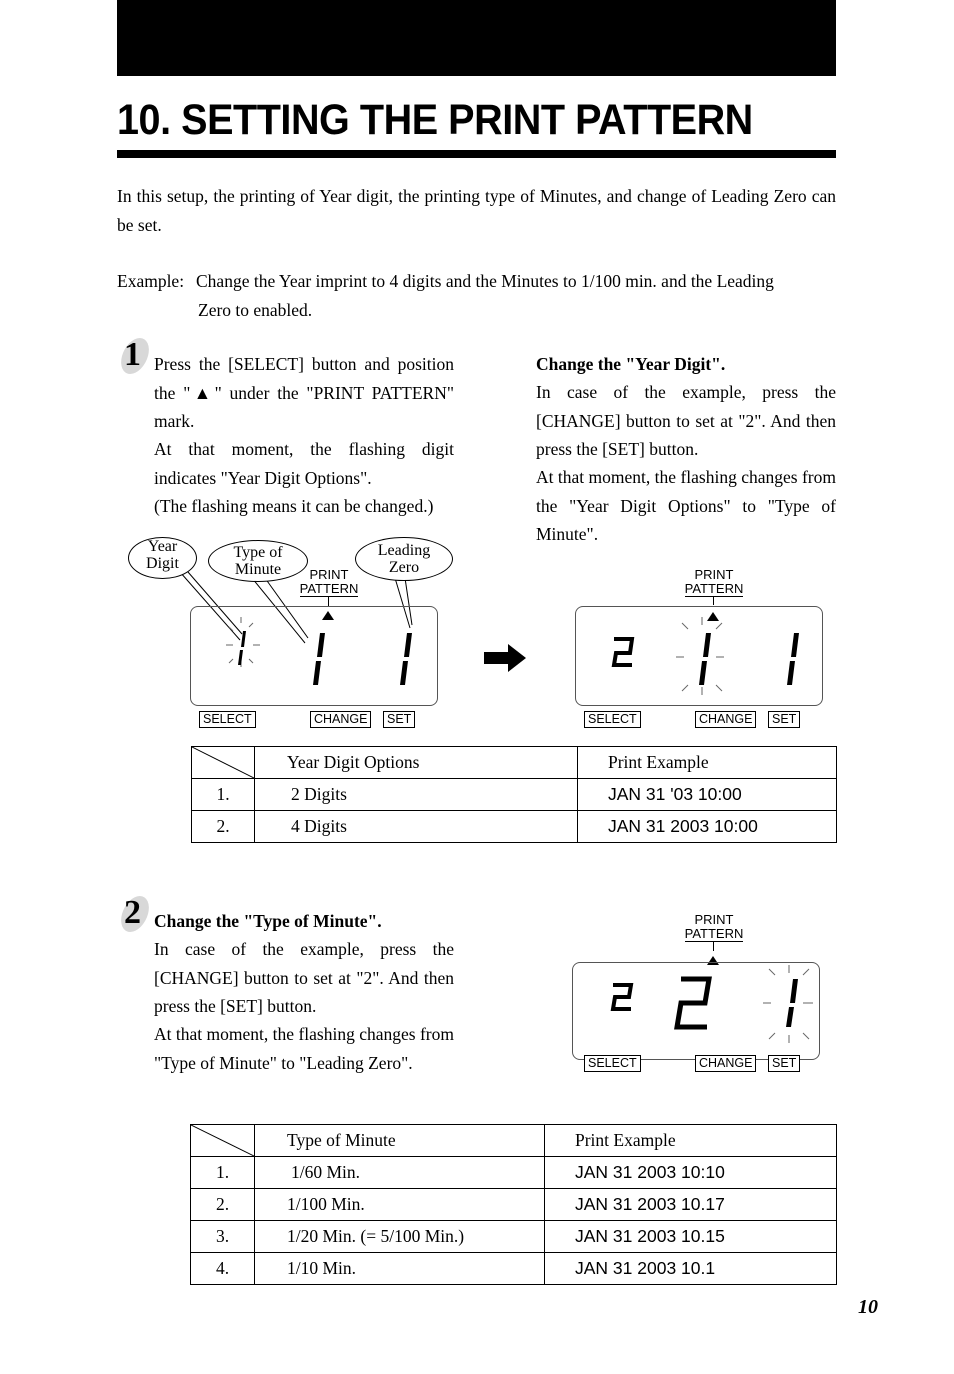 The width and height of the screenshot is (954, 1374). What do you see at coordinates (690, 1172) in the screenshot?
I see `row-example: JAN 31 2003 10:10` at bounding box center [690, 1172].